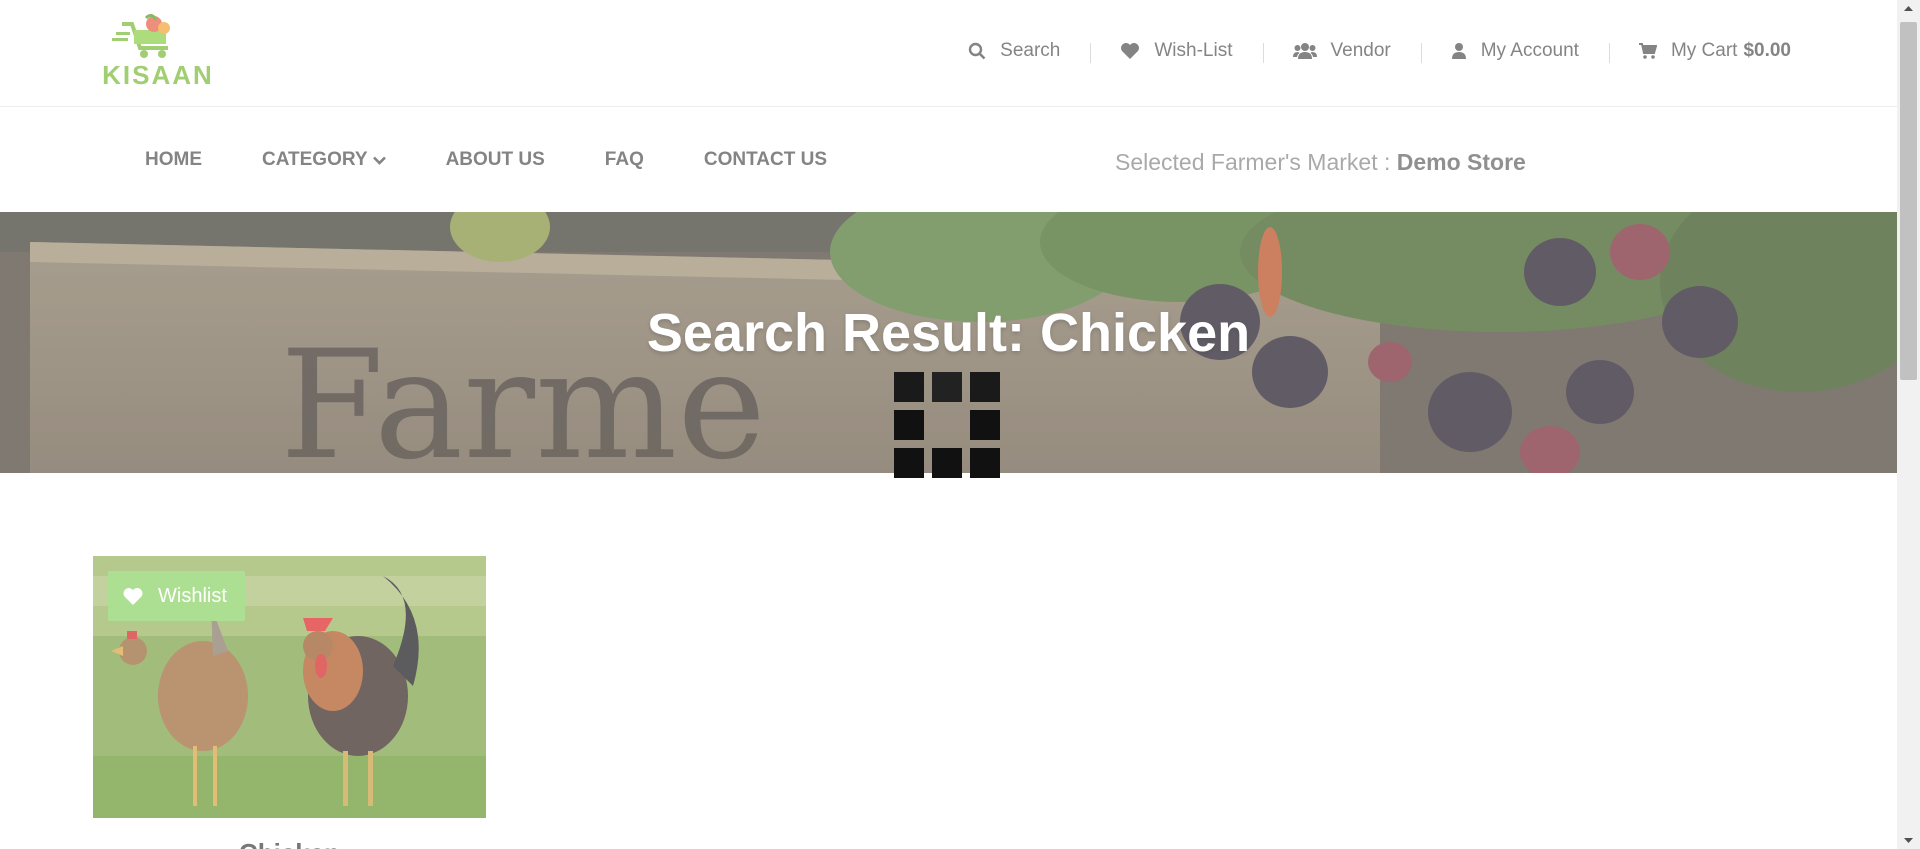 This screenshot has width=1920, height=849. I want to click on nav-home: HOME, so click(173, 160).